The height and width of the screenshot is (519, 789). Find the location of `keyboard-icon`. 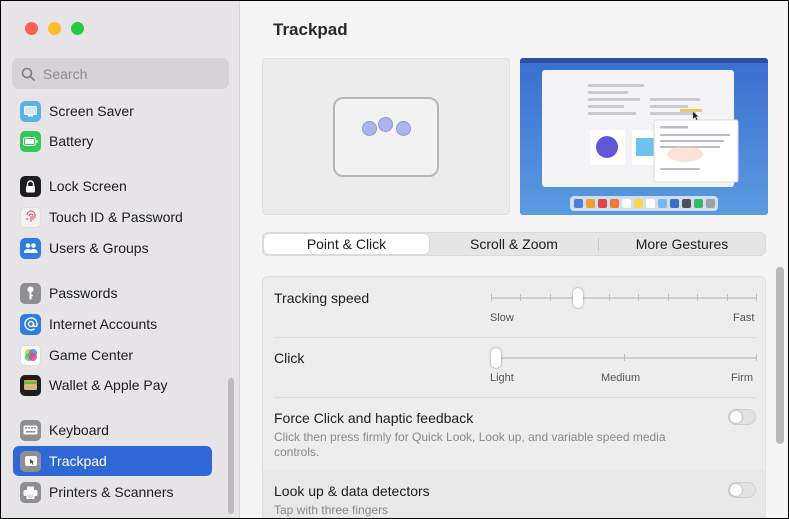

keyboard-icon is located at coordinates (30, 430).